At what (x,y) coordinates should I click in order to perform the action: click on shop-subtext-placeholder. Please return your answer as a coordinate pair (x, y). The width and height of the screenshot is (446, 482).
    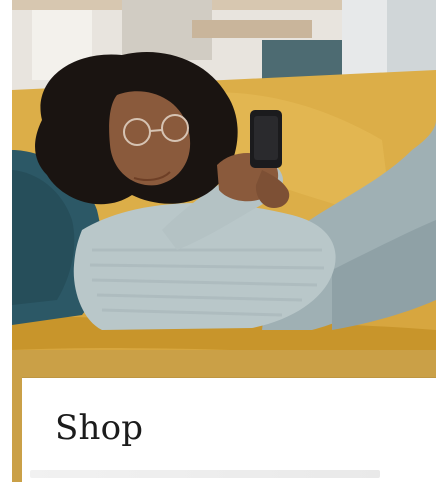
    Looking at the image, I should click on (205, 474).